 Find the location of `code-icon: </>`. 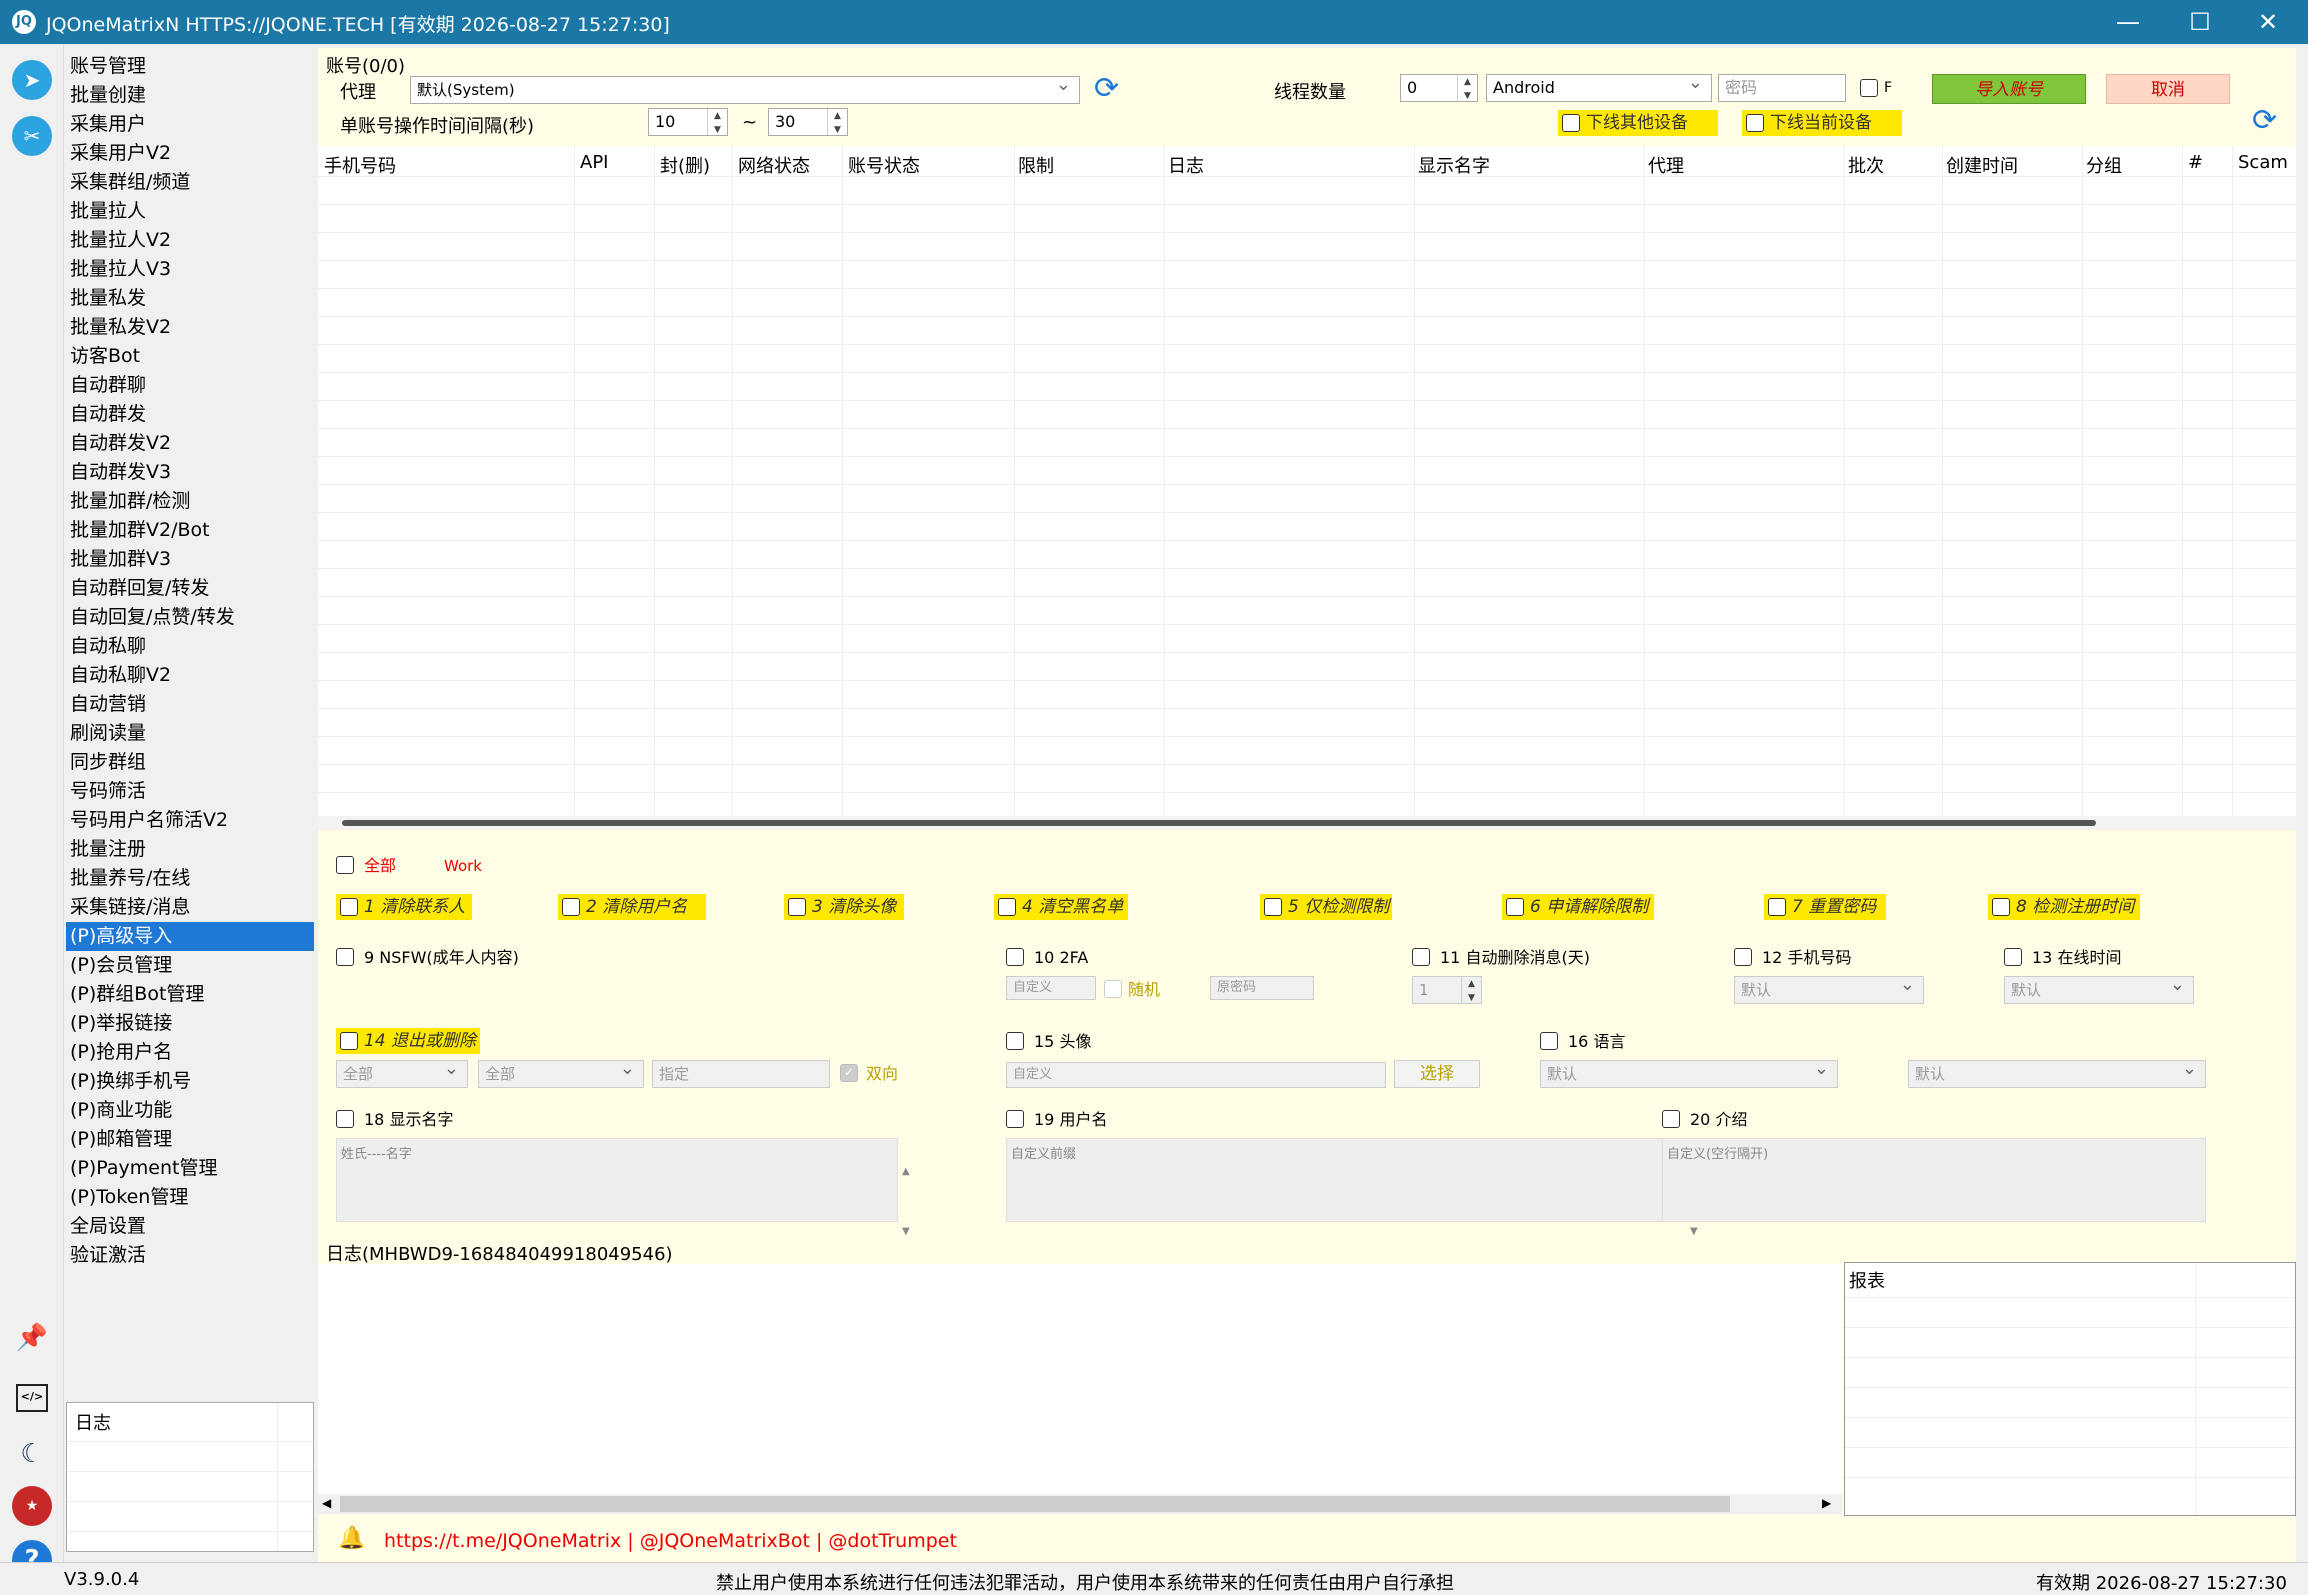

code-icon: </> is located at coordinates (32, 1398).